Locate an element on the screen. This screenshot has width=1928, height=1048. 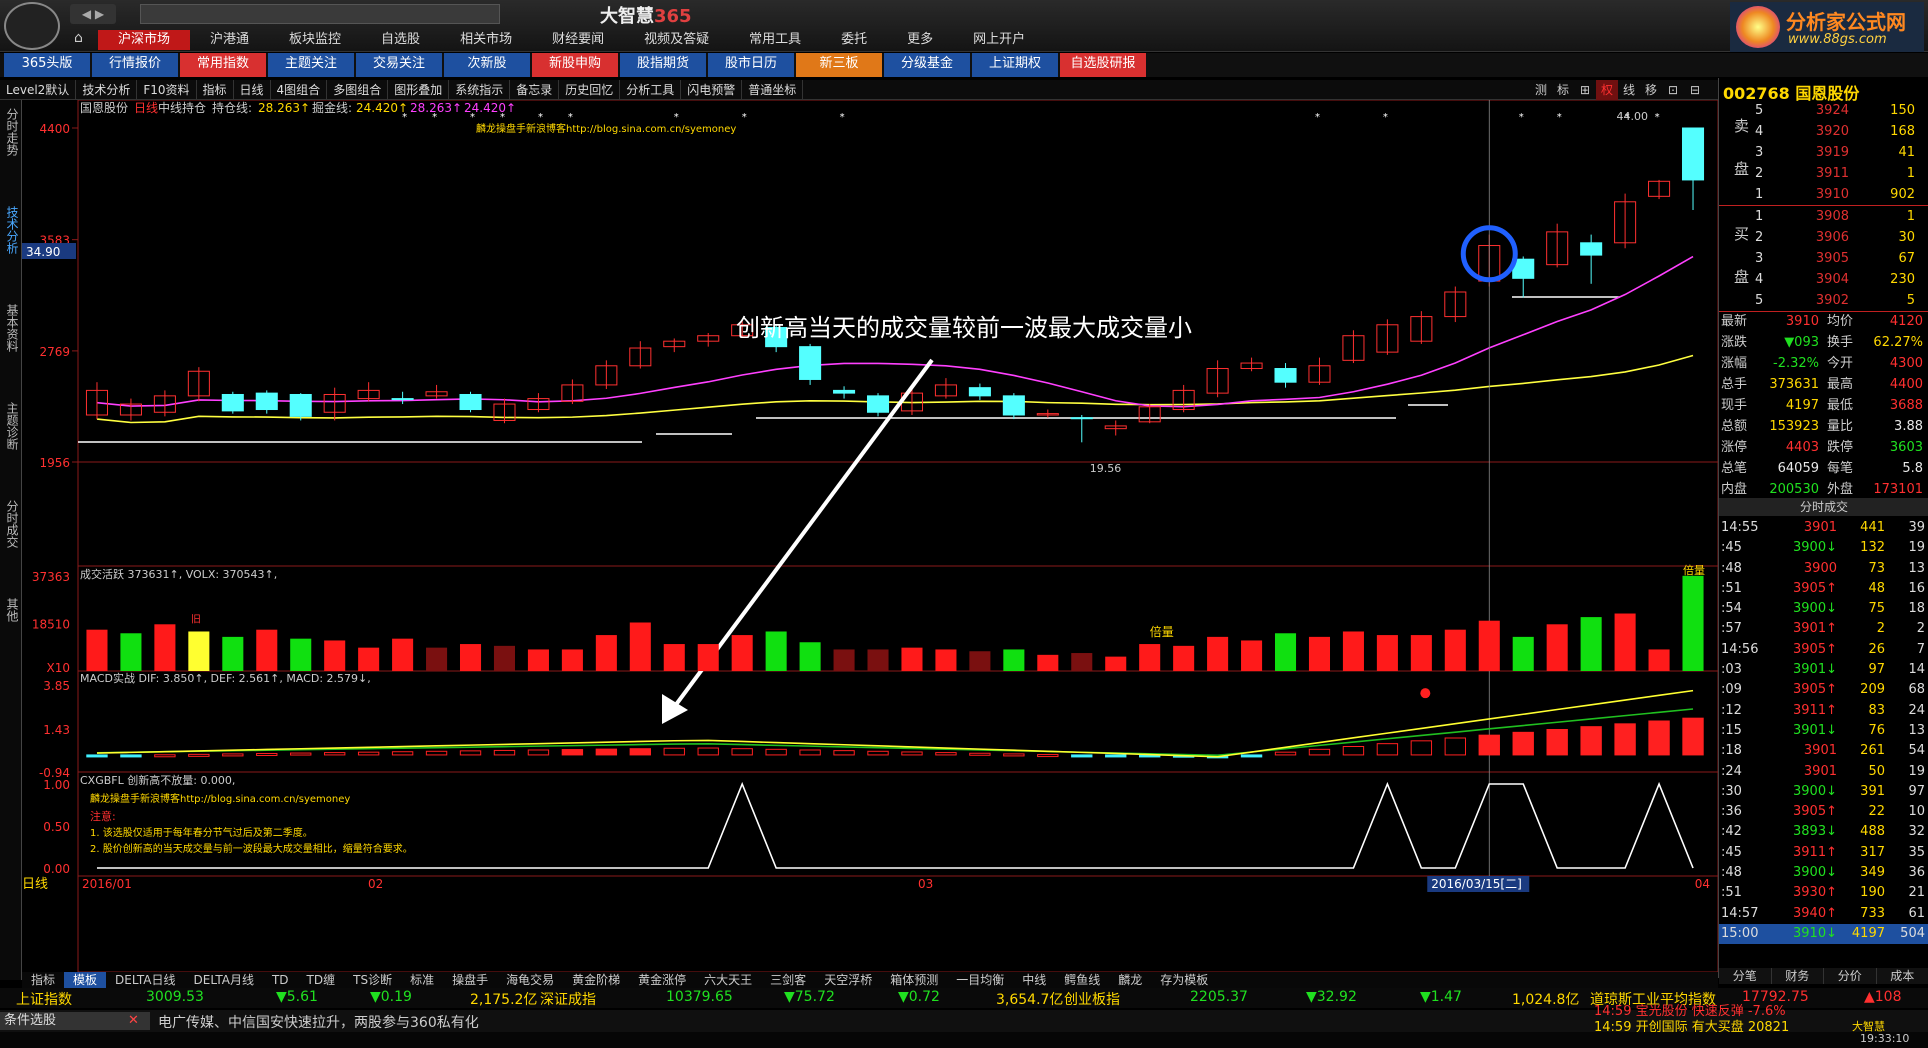
close-icon: ✕ is located at coordinates (133, 1021).